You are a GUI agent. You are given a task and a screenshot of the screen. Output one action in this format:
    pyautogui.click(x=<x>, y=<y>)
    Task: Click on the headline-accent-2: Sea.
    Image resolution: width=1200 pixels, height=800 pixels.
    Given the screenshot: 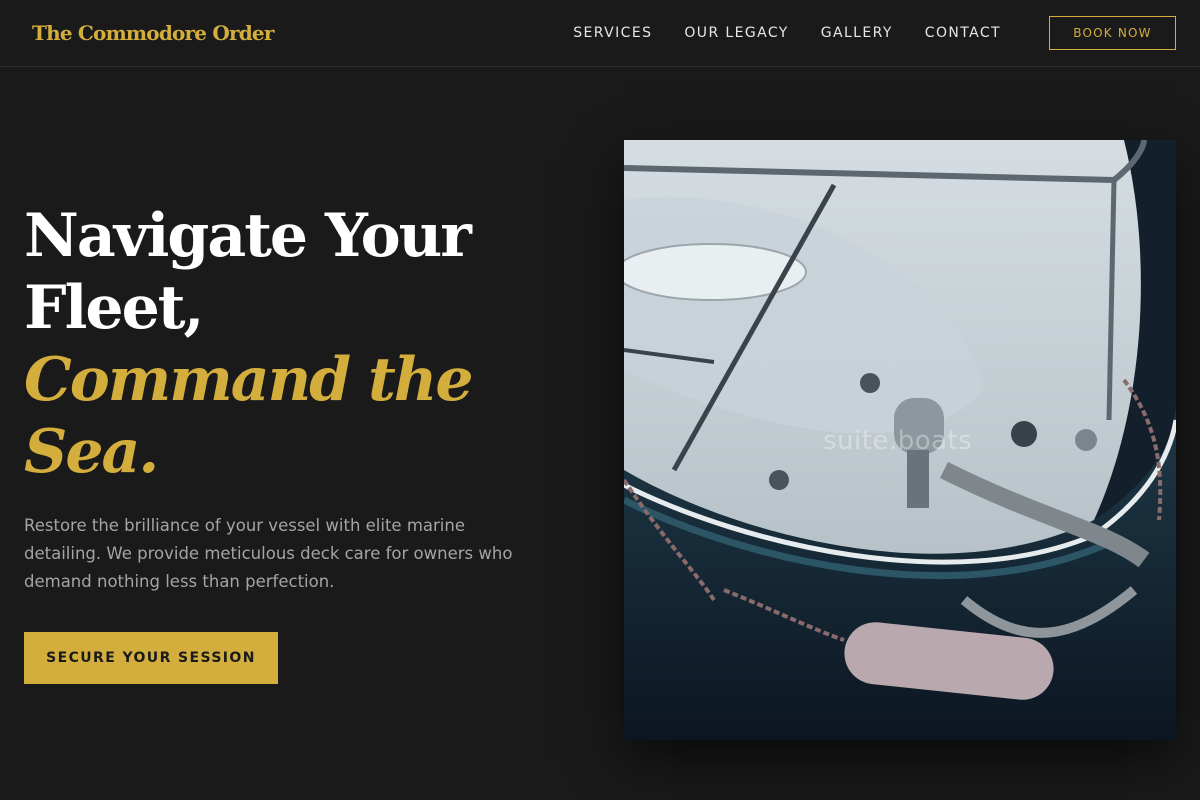 What is the action you would take?
    pyautogui.click(x=91, y=452)
    